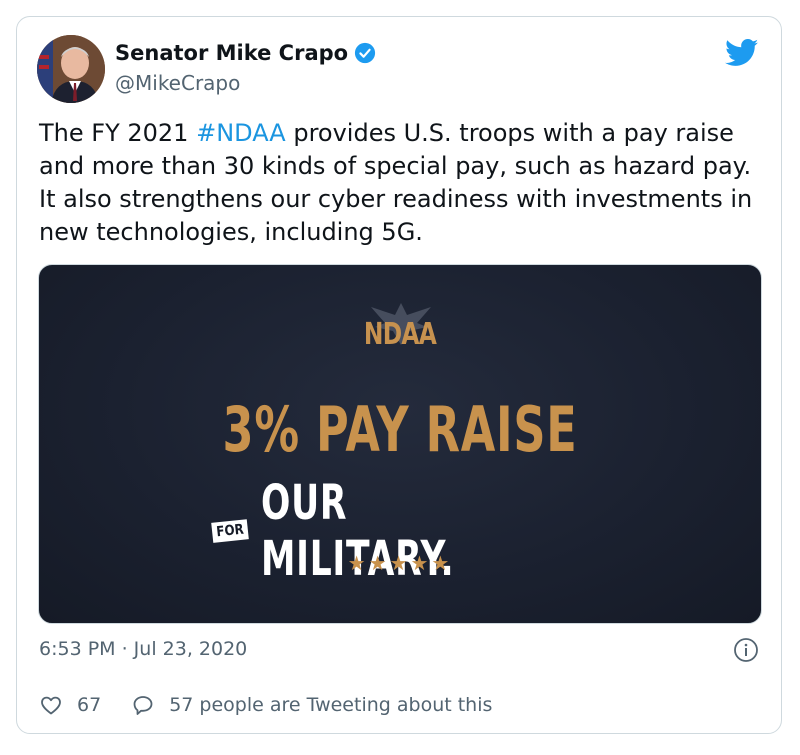 The width and height of the screenshot is (800, 755). Describe the element at coordinates (177, 83) in the screenshot. I see `author-handle: @MikeCrapo` at that location.